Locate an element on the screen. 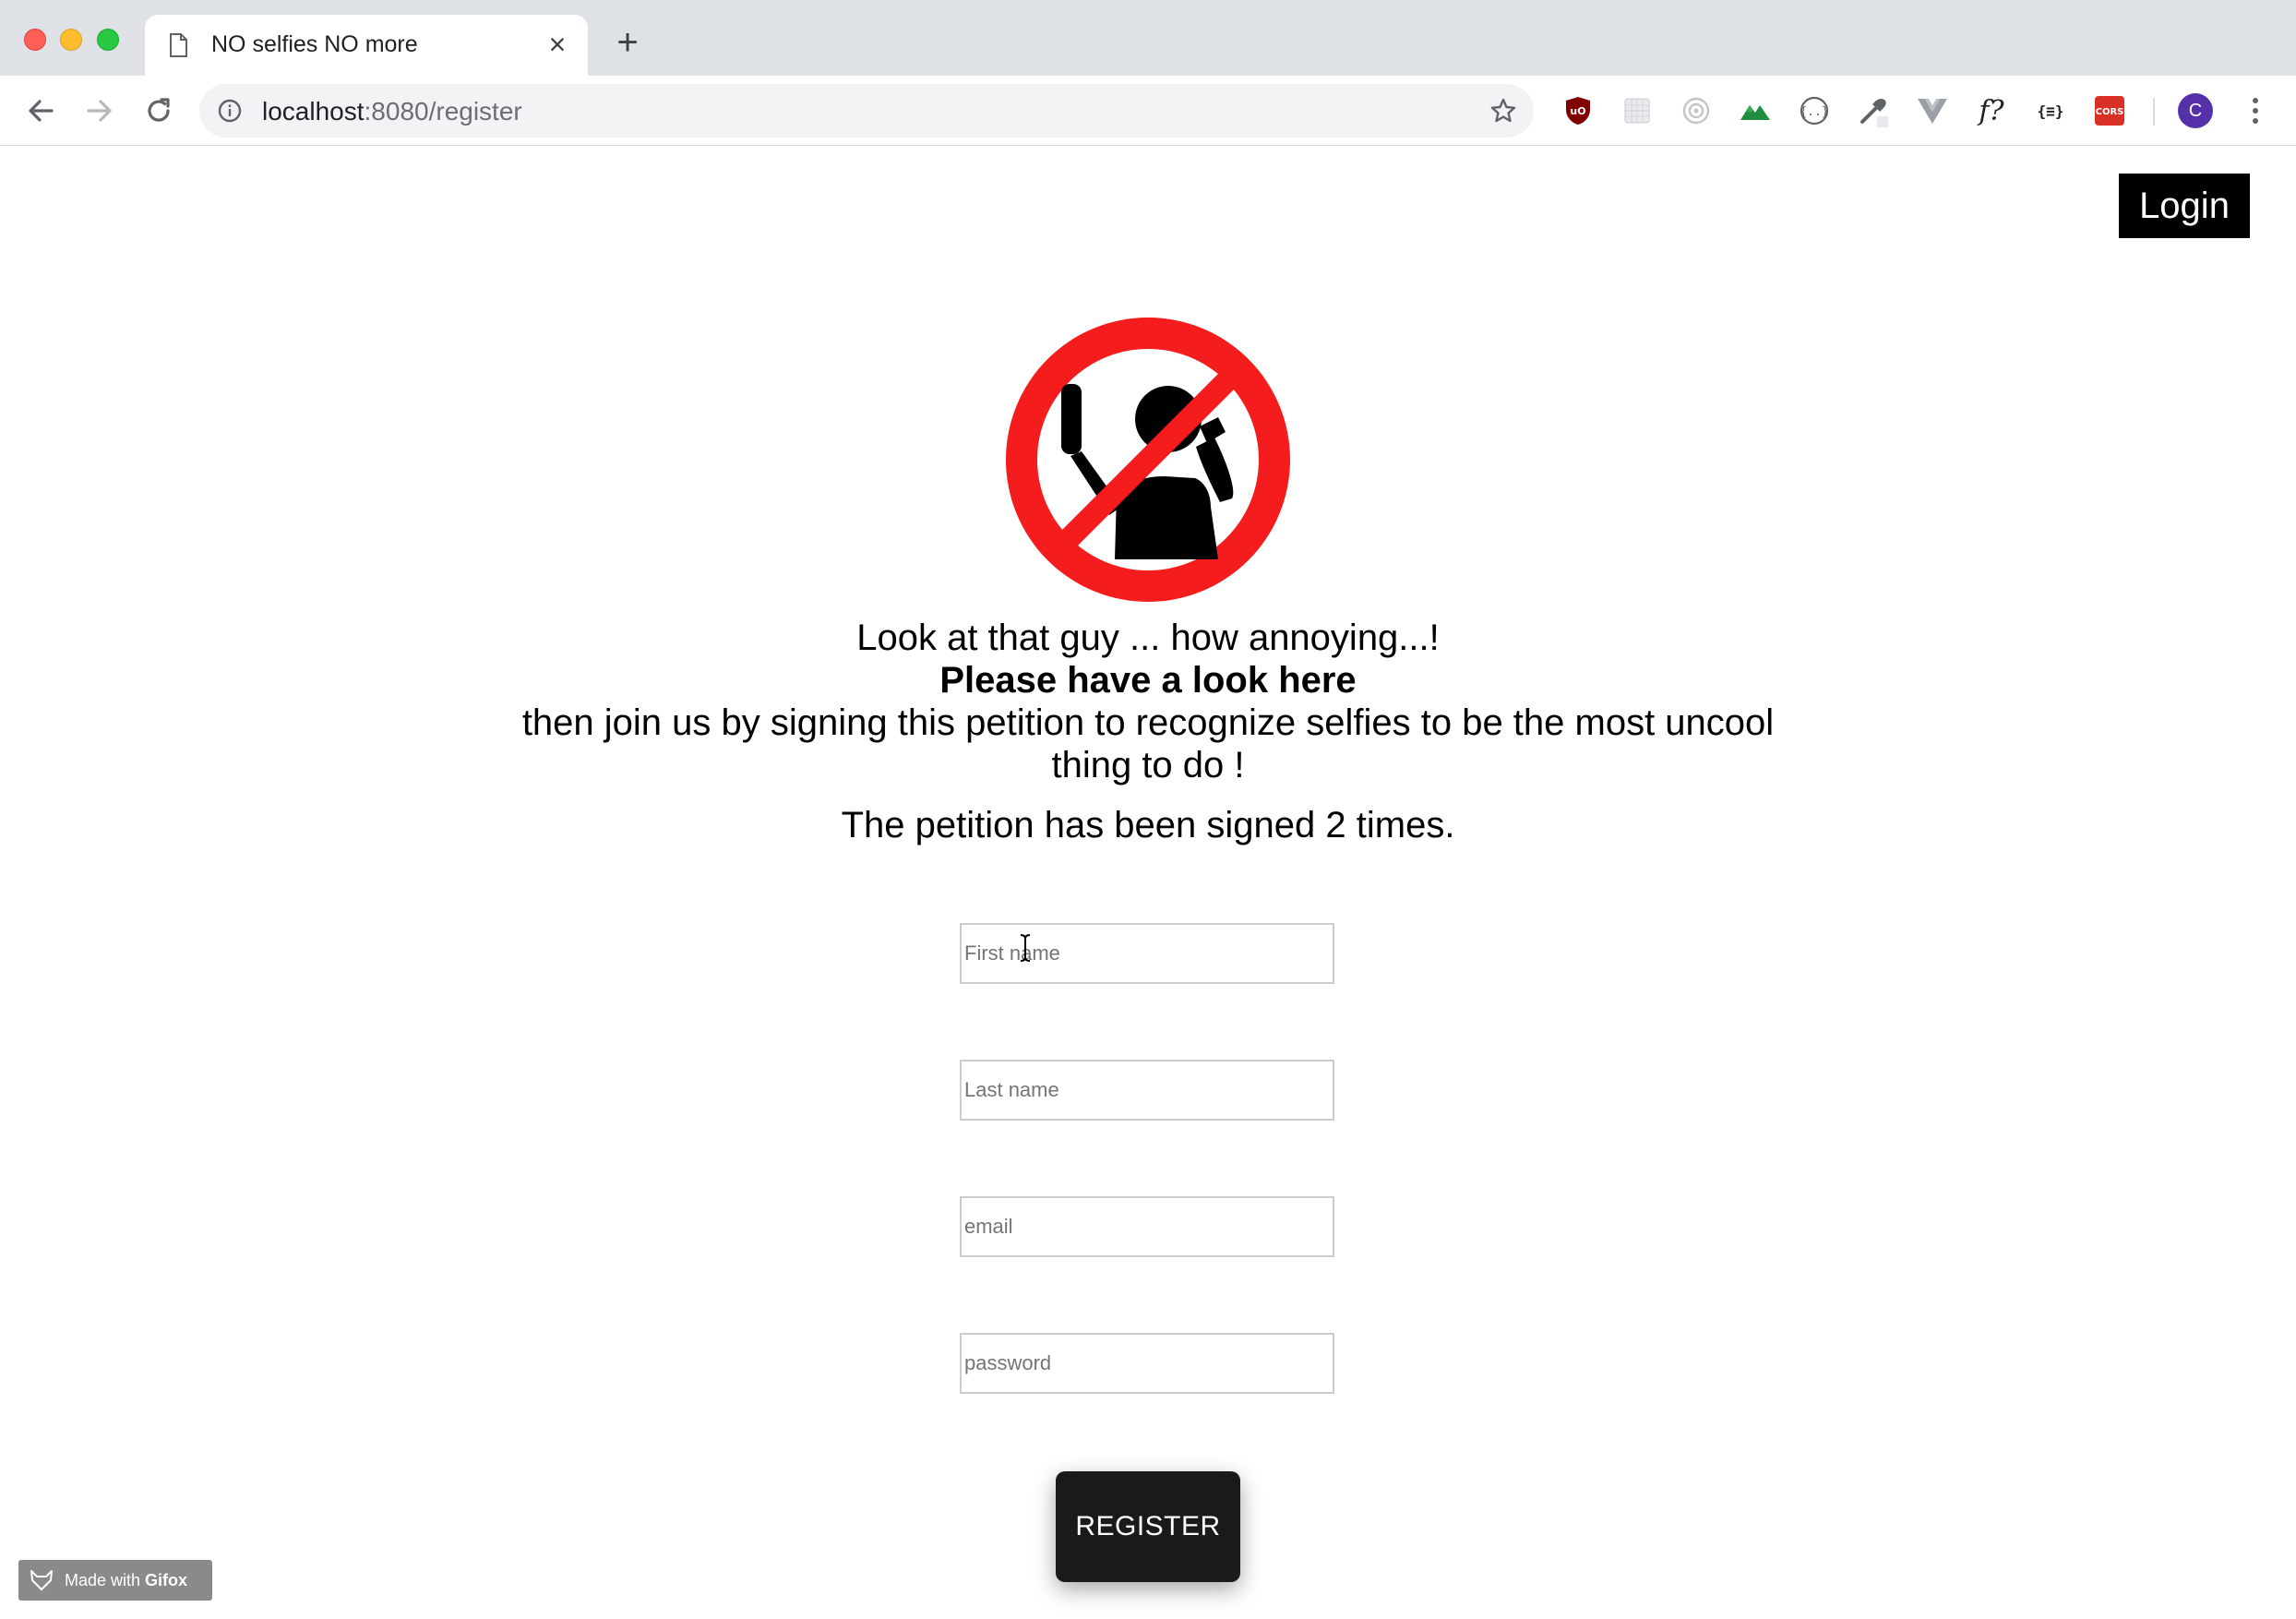  bookmark-star-icon is located at coordinates (1503, 111).